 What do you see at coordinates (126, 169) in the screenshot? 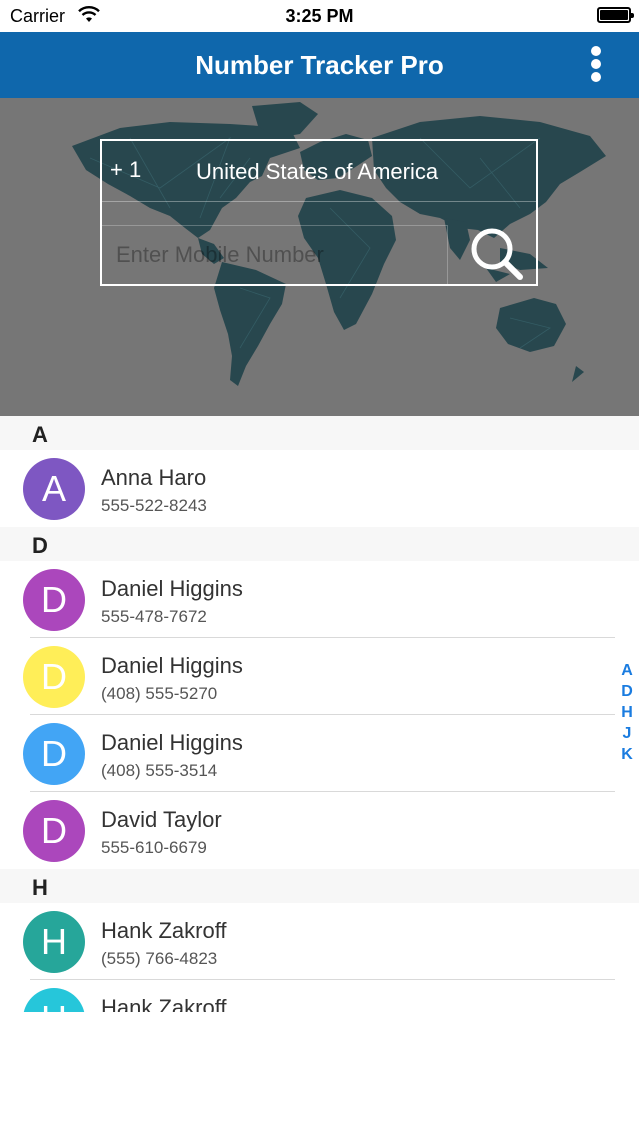
I see `country-code: + 1` at bounding box center [126, 169].